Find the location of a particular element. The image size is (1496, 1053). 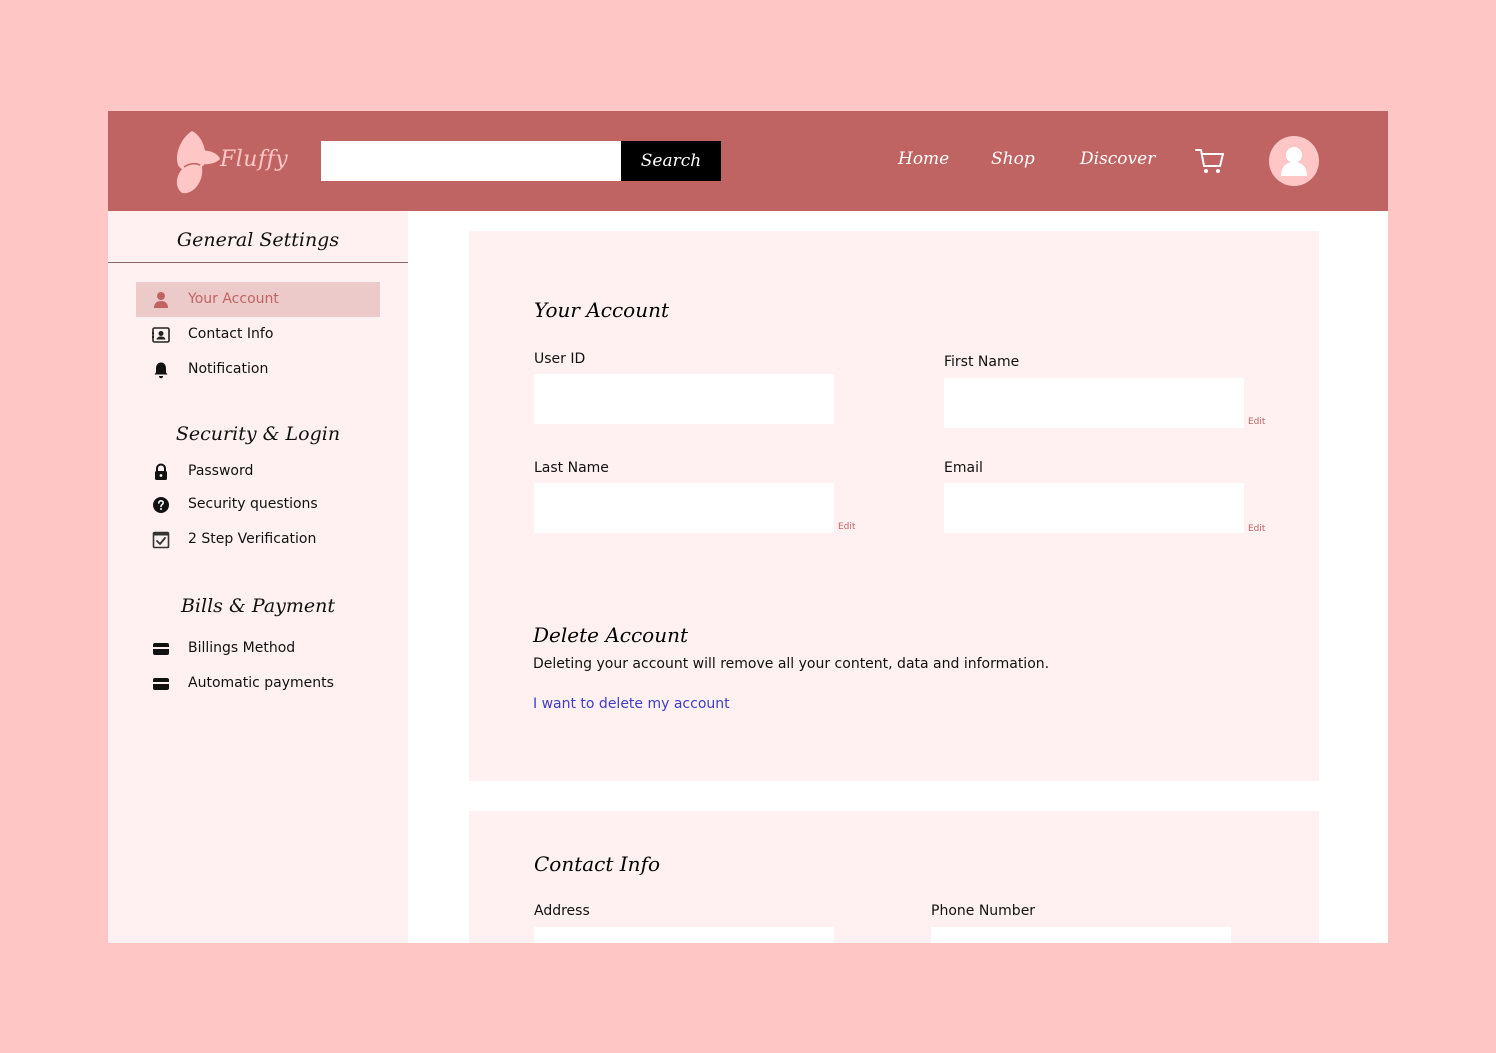

sidebar-heading-bills: Bills & Payment is located at coordinates (258, 606).